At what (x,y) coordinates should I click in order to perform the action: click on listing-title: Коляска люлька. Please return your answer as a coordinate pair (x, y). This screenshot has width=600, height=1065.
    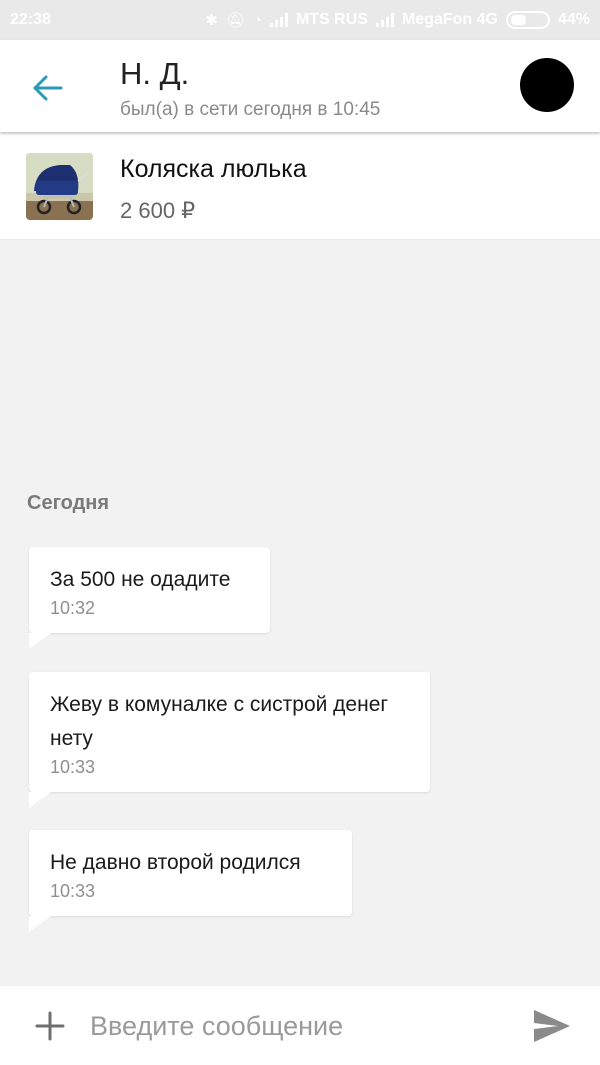
    Looking at the image, I should click on (213, 169).